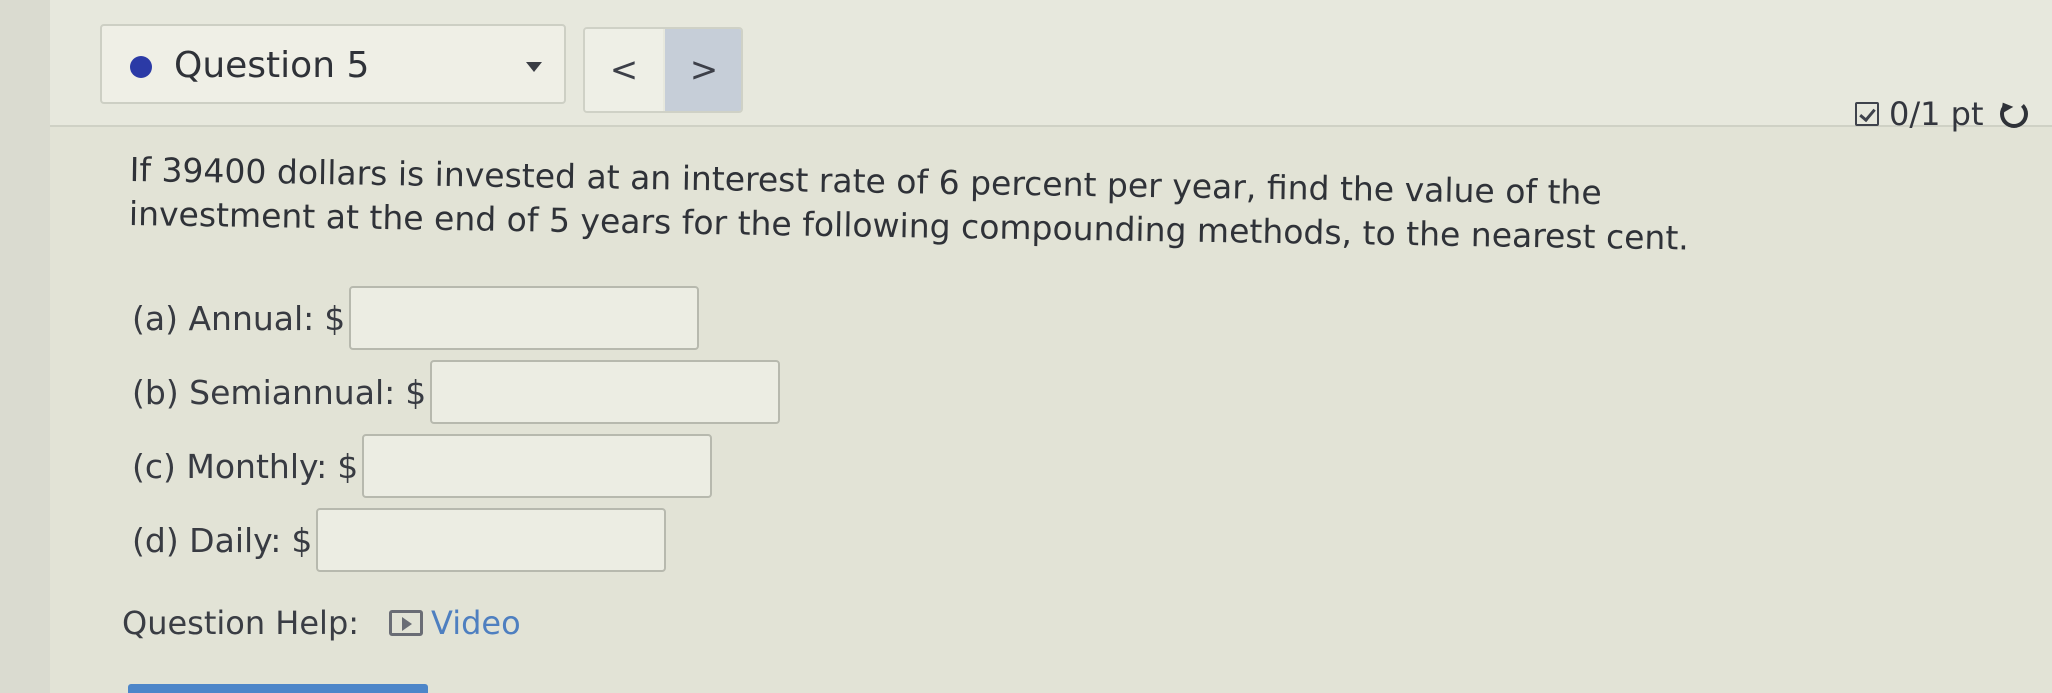 Image resolution: width=2052 pixels, height=693 pixels. Describe the element at coordinates (605, 392) in the screenshot. I see `semiannual-input` at that location.